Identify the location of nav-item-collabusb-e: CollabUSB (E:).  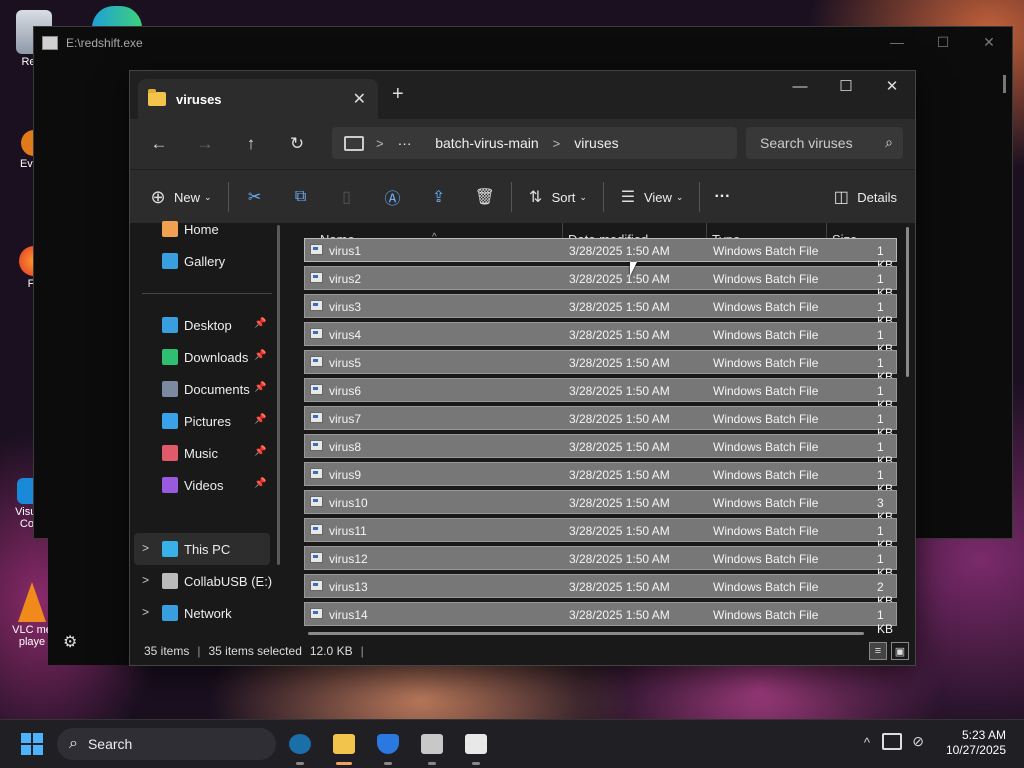
(217, 581).